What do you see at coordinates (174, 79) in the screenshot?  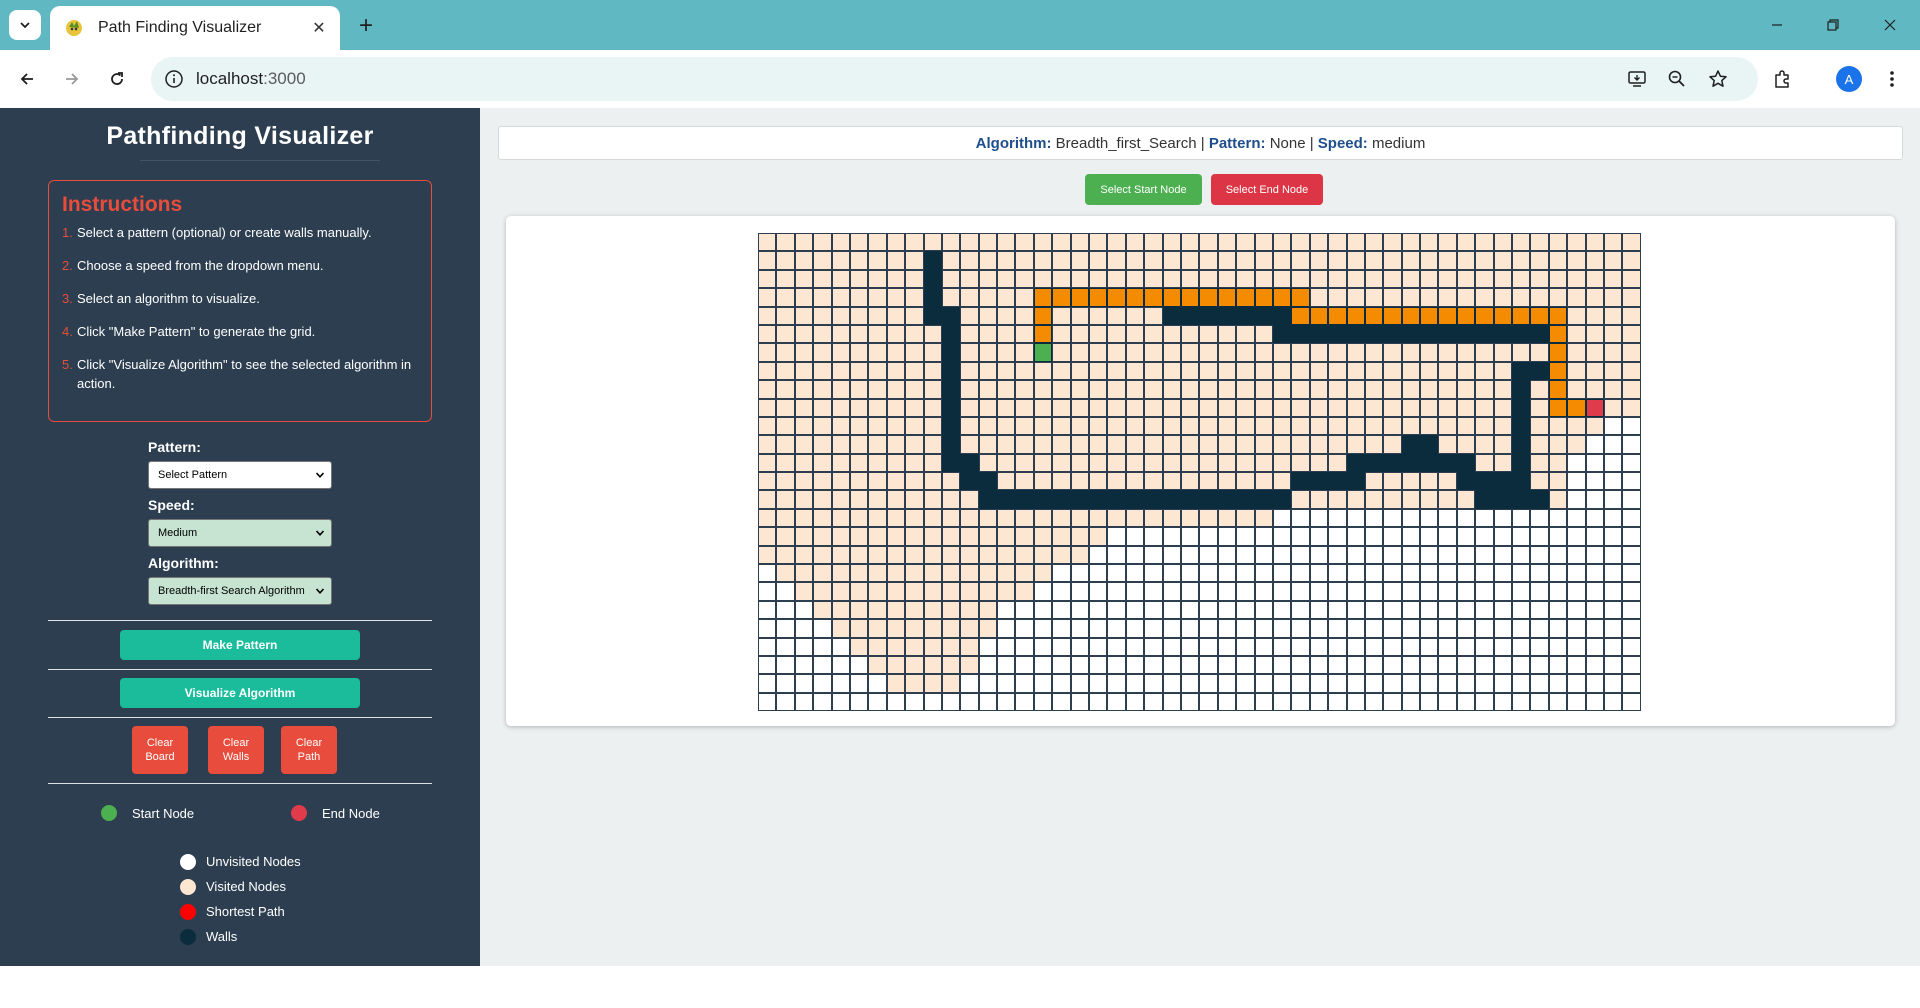 I see `site-info-icon` at bounding box center [174, 79].